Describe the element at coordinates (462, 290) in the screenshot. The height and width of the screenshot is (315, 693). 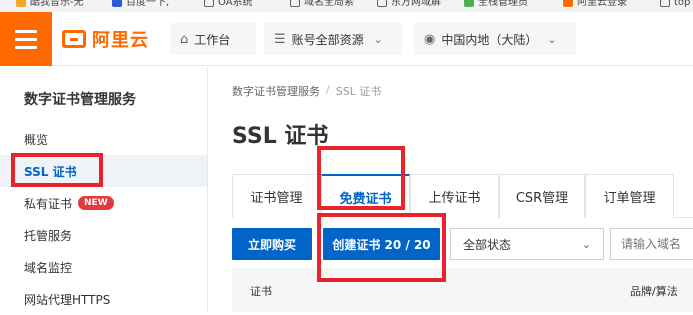
I see `table-header: 证书 品牌/算法` at that location.